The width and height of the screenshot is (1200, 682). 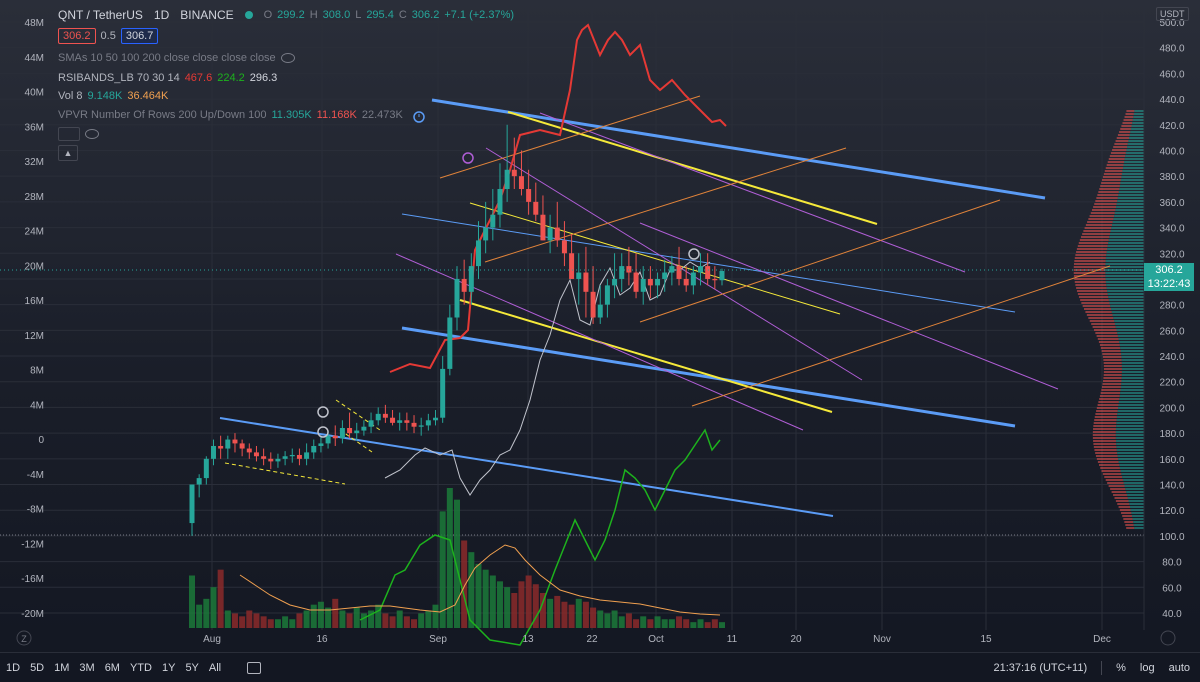 What do you see at coordinates (1171, 486) in the screenshot?
I see `price-axis-label: 140.0` at bounding box center [1171, 486].